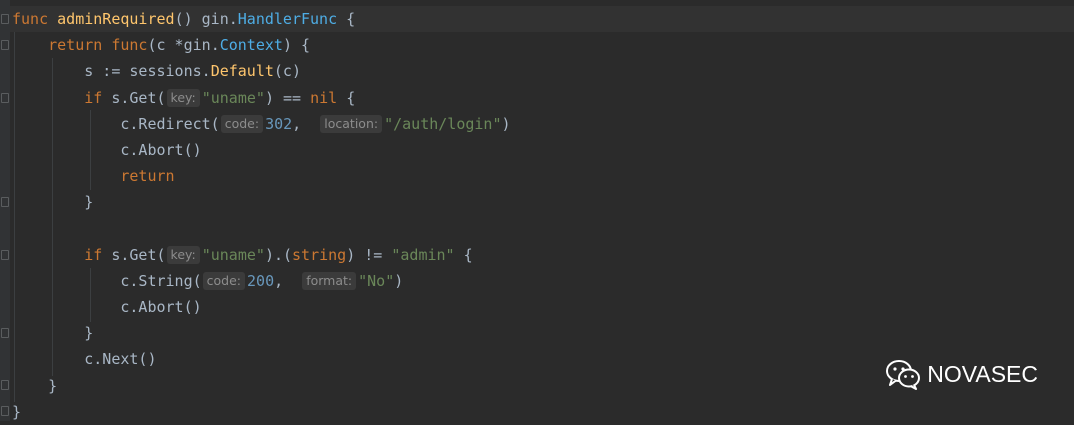 Image resolution: width=1074 pixels, height=425 pixels. Describe the element at coordinates (279, 123) in the screenshot. I see `code-token: 302` at that location.